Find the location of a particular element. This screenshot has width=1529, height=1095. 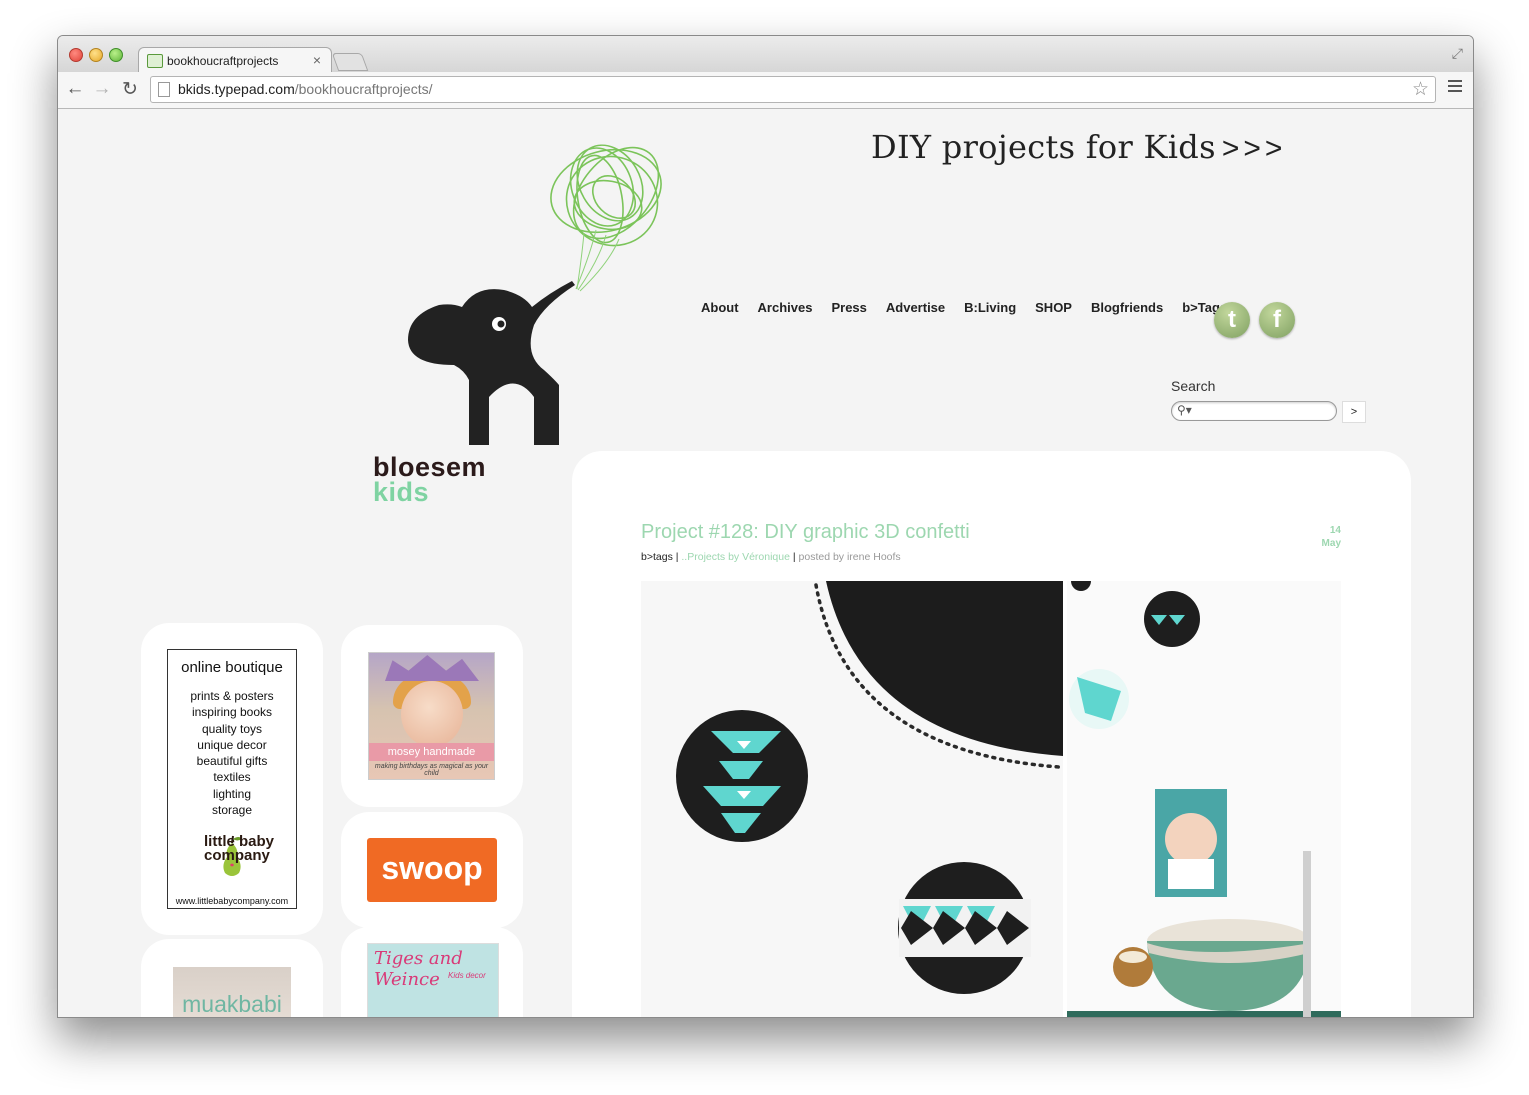

post-tags-link: b>tags is located at coordinates (657, 557).